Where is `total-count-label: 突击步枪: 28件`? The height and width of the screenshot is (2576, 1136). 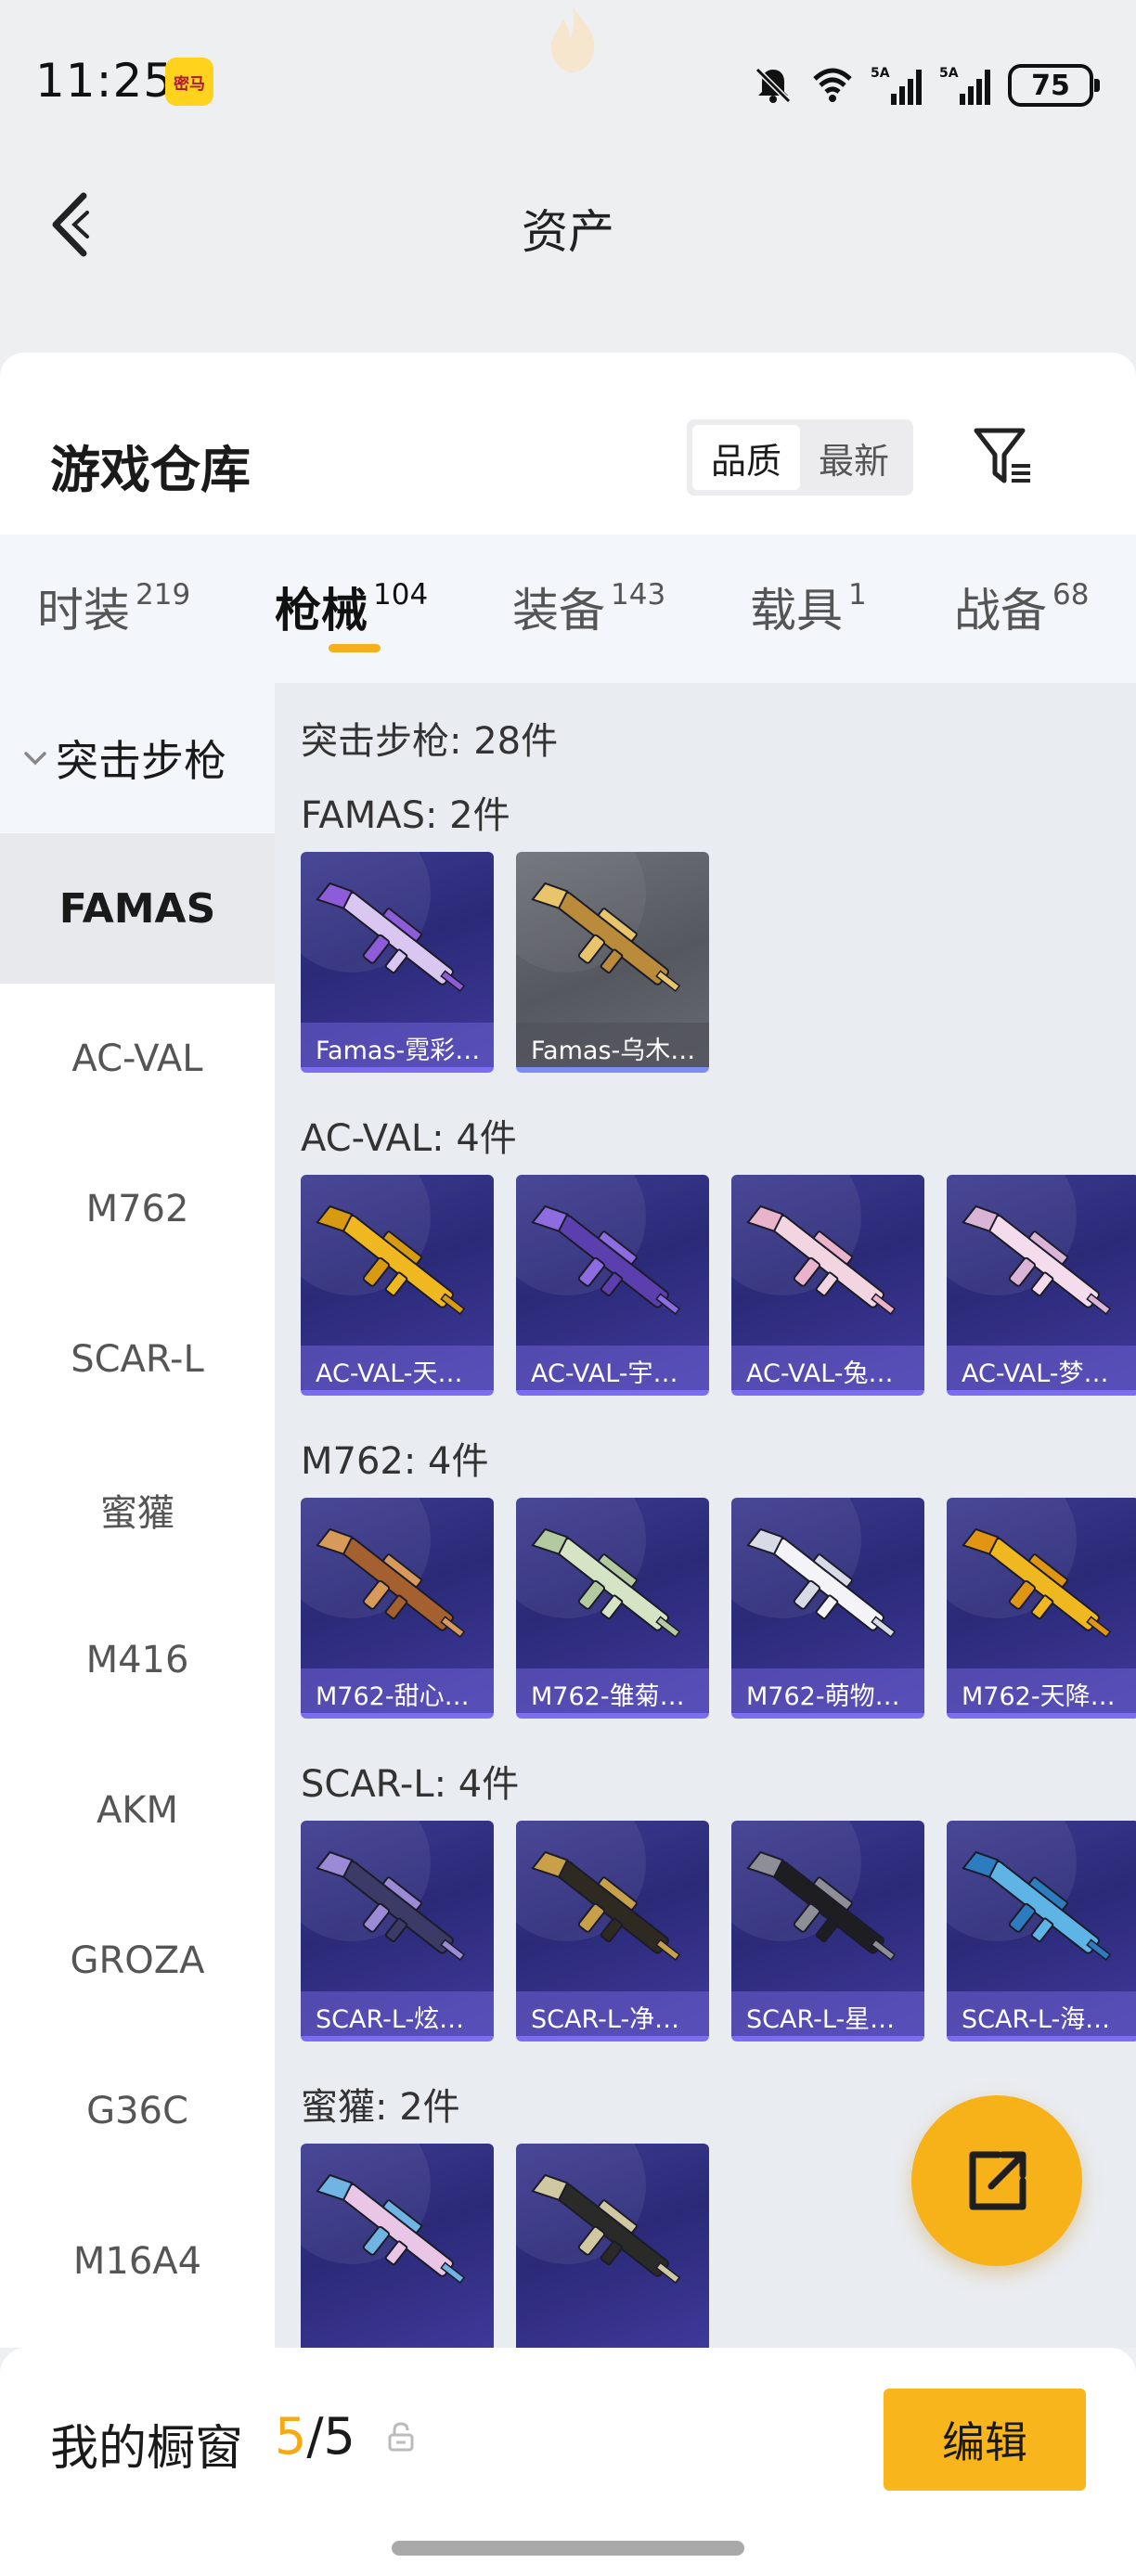 total-count-label: 突击步枪: 28件 is located at coordinates (430, 741).